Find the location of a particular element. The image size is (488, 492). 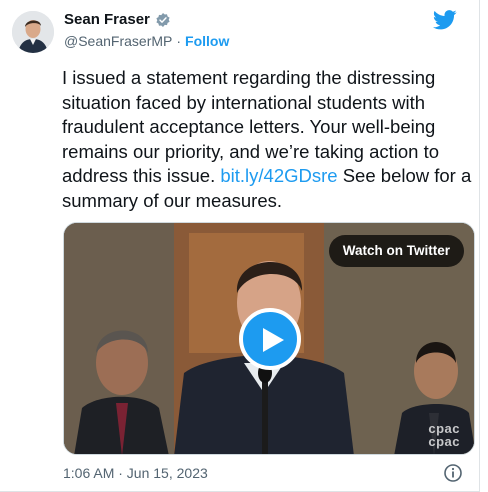

watch-on-twitter-button: Watch on Twitter is located at coordinates (396, 251).